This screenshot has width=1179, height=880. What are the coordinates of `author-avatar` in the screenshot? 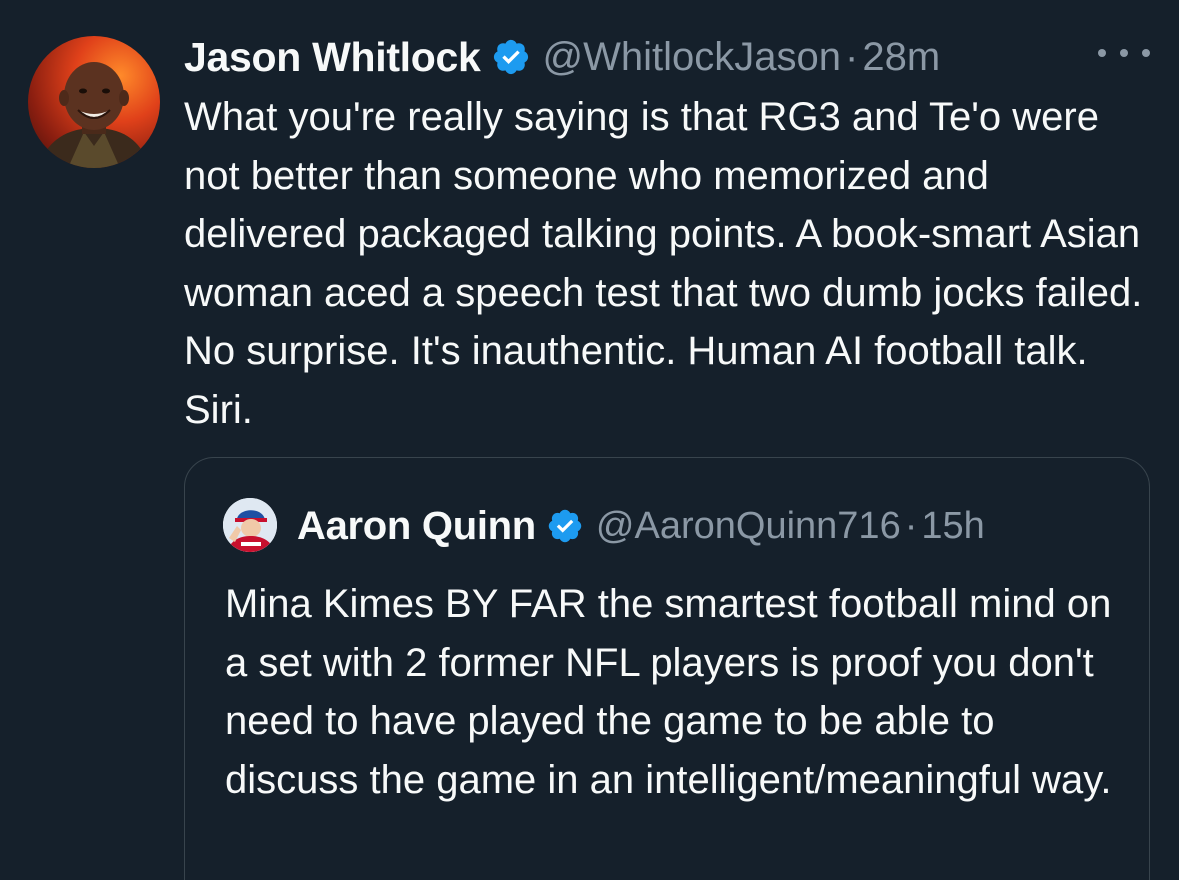 It's located at (94, 102).